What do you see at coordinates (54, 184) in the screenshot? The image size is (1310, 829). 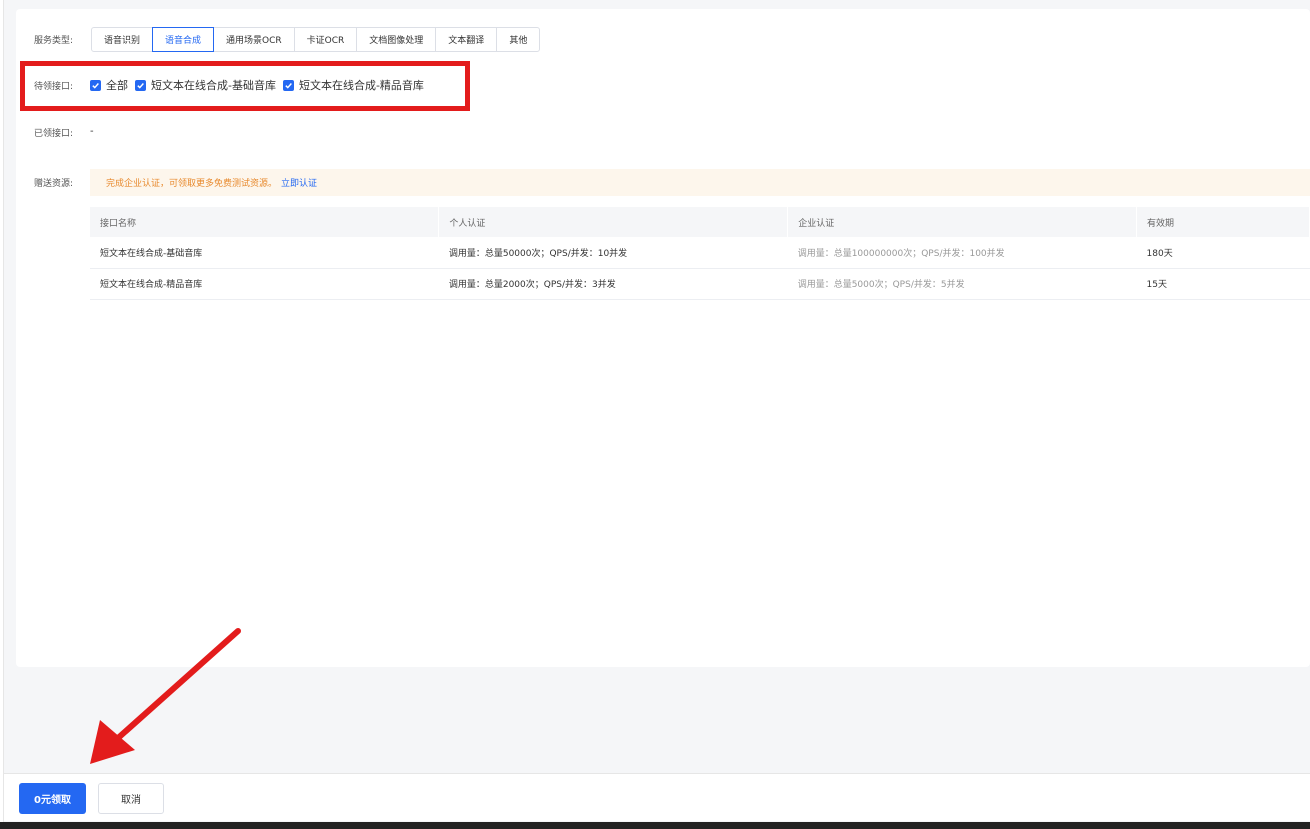 I see `gift-resources-label: 赠送资源:` at bounding box center [54, 184].